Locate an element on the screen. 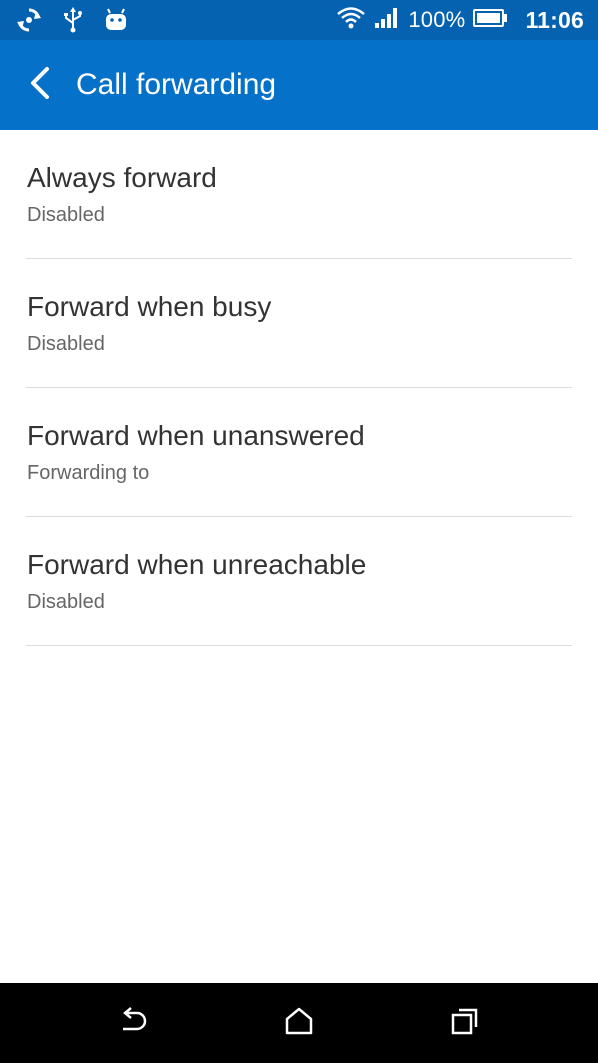 This screenshot has height=1063, width=598. list-item-forward-when-busy: Forward when busy Disabled is located at coordinates (299, 323).